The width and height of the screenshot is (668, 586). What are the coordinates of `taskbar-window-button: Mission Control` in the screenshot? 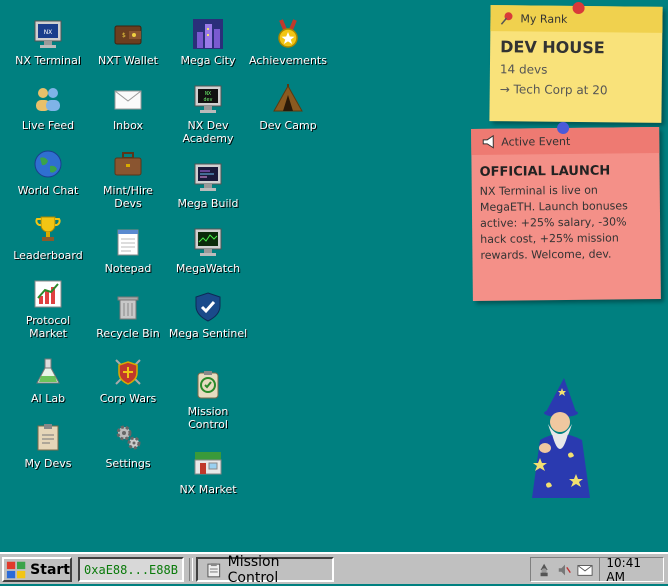 It's located at (265, 570).